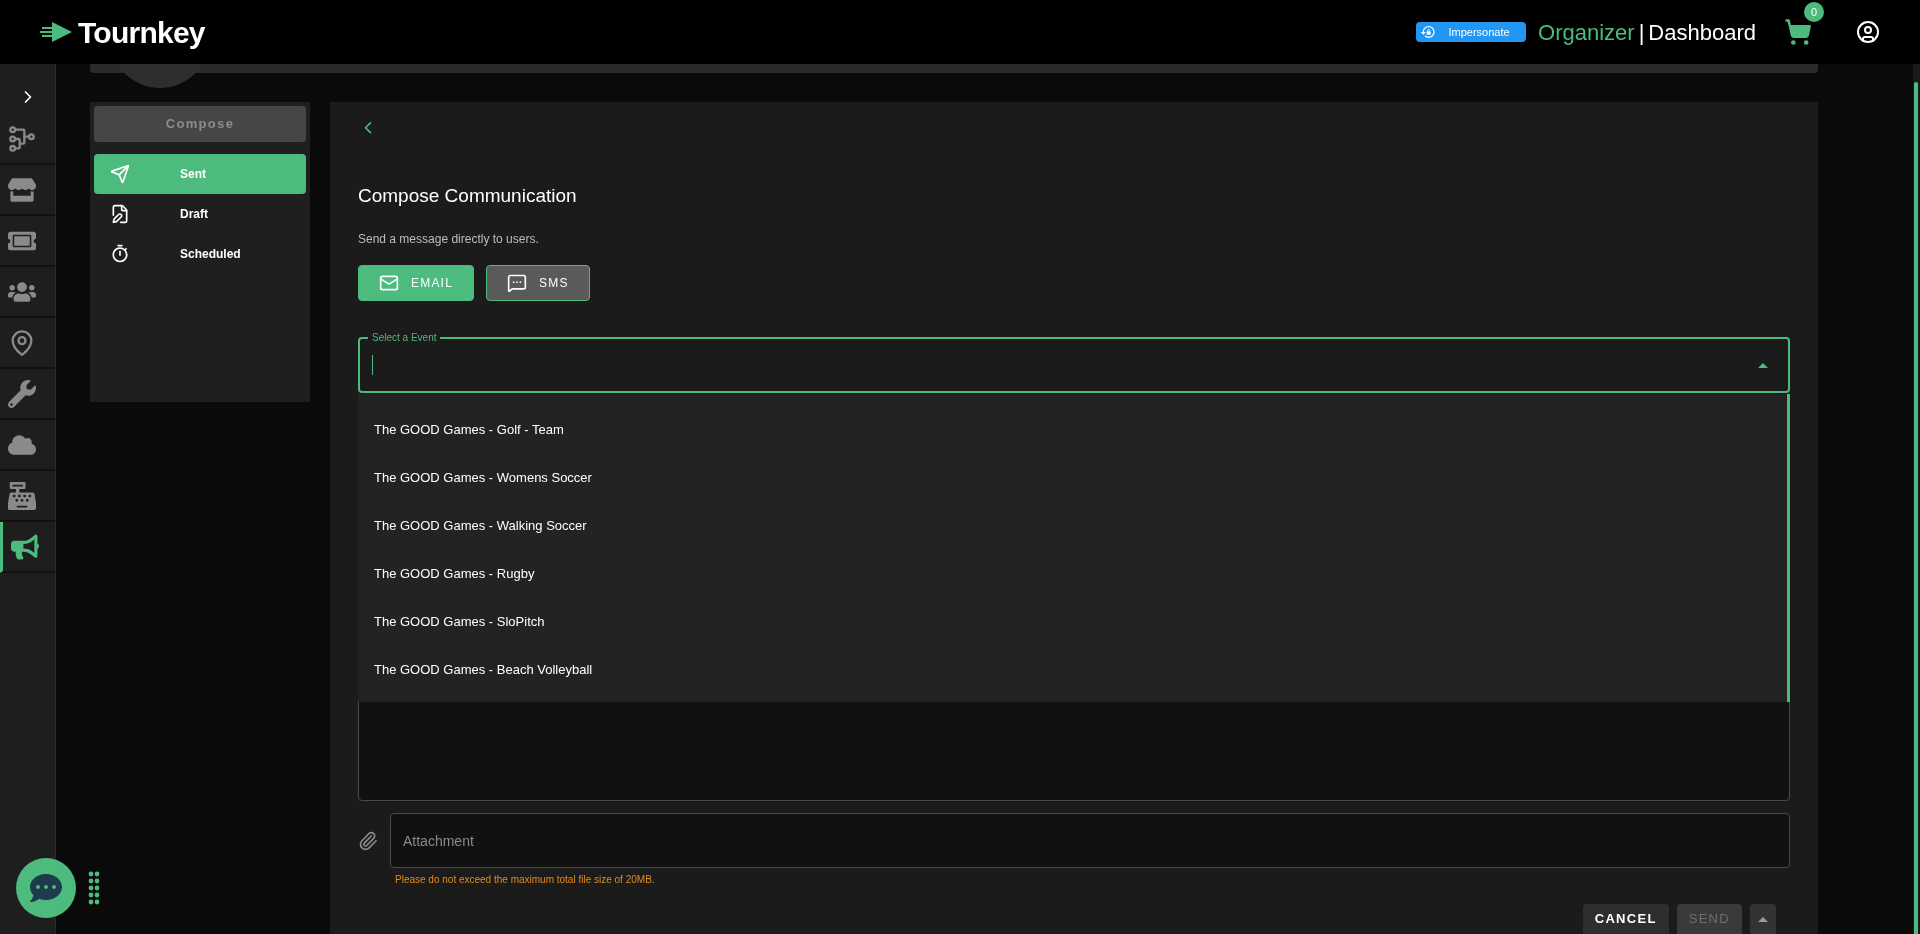  Describe the element at coordinates (120, 254) in the screenshot. I see `timer-icon` at that location.